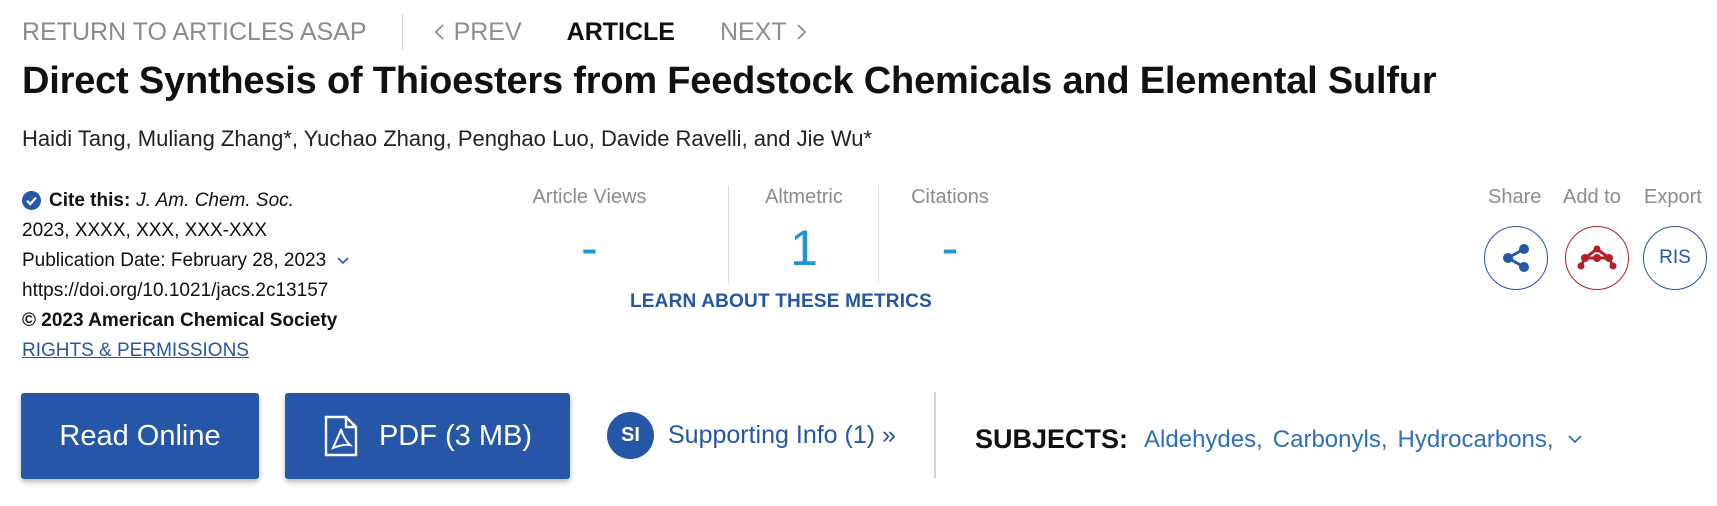 The height and width of the screenshot is (506, 1717). What do you see at coordinates (180, 320) in the screenshot?
I see `copyright-text: © 2023 American Chemical Society` at bounding box center [180, 320].